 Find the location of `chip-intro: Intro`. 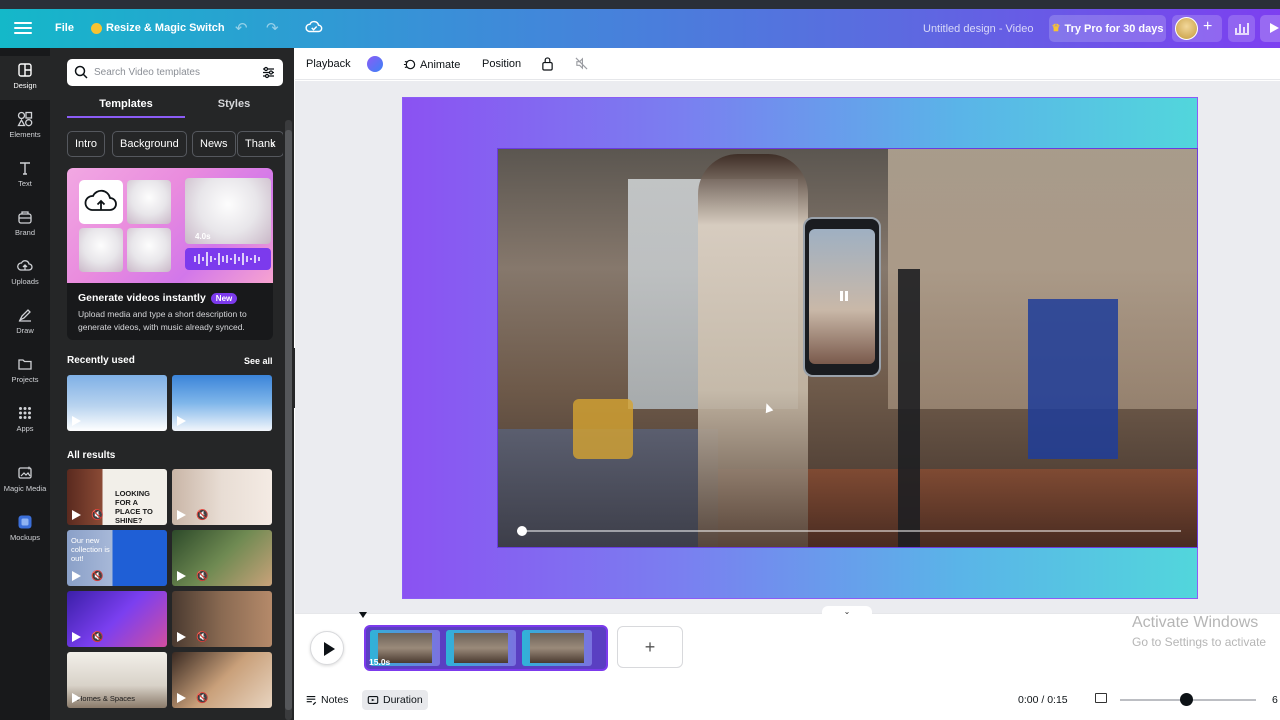

chip-intro: Intro is located at coordinates (86, 144).